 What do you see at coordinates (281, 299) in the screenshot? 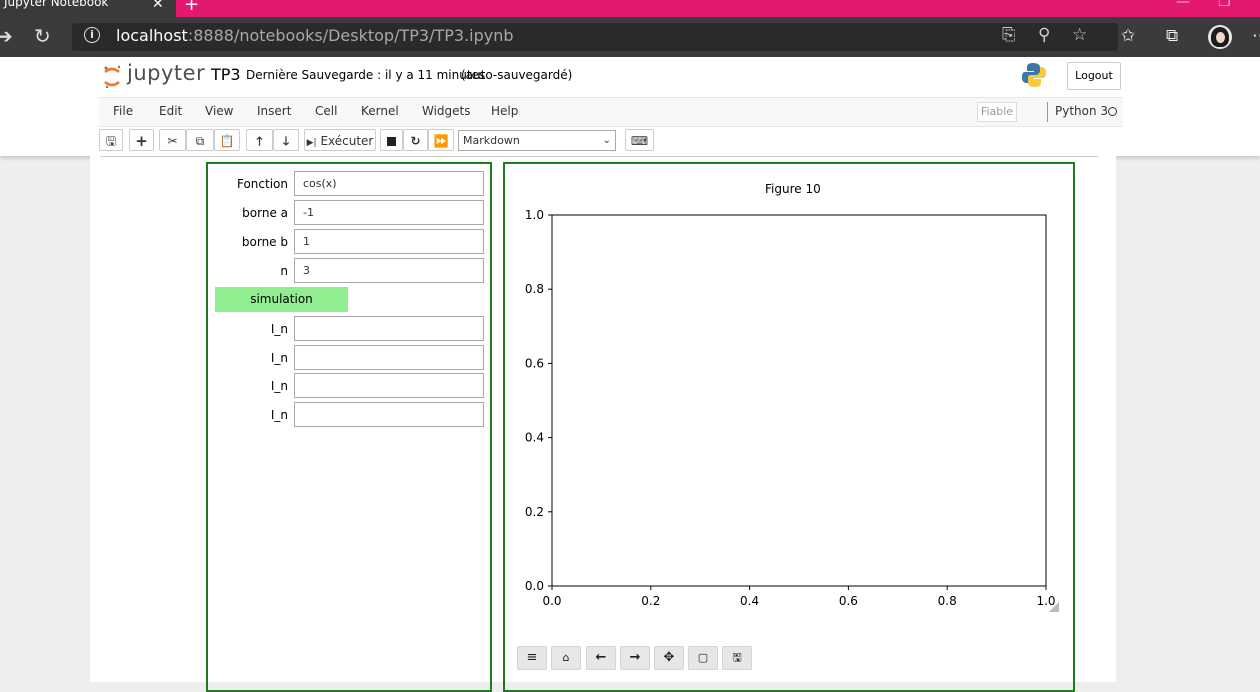
I see `simulation-button: simulation` at bounding box center [281, 299].